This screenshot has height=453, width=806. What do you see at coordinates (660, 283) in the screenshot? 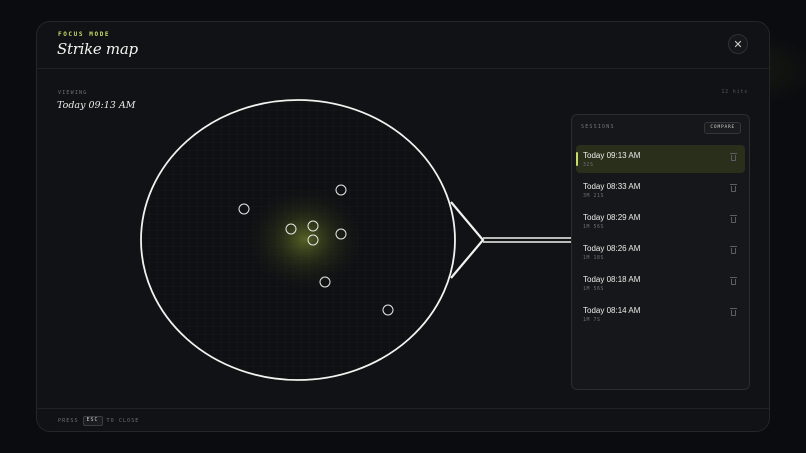
I see `session-item: Today 08:18 AM 1M 56S` at bounding box center [660, 283].